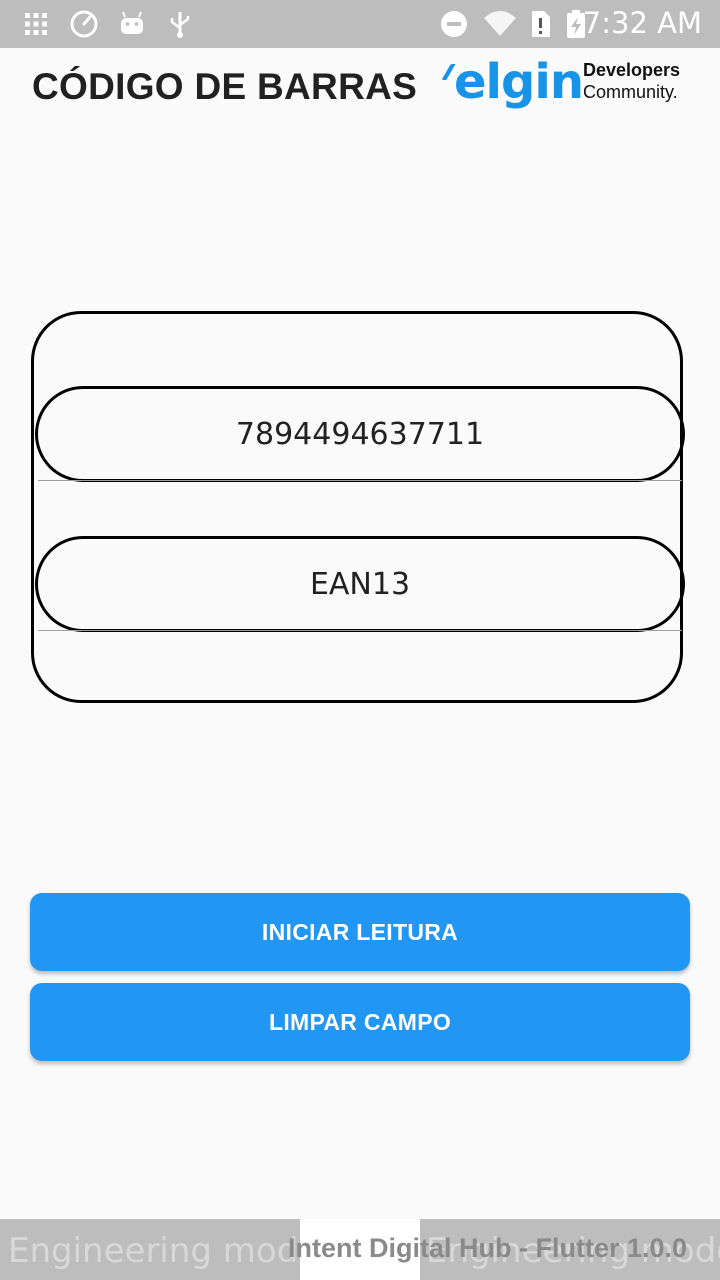  Describe the element at coordinates (632, 70) in the screenshot. I see `logo-line1: Developers` at that location.